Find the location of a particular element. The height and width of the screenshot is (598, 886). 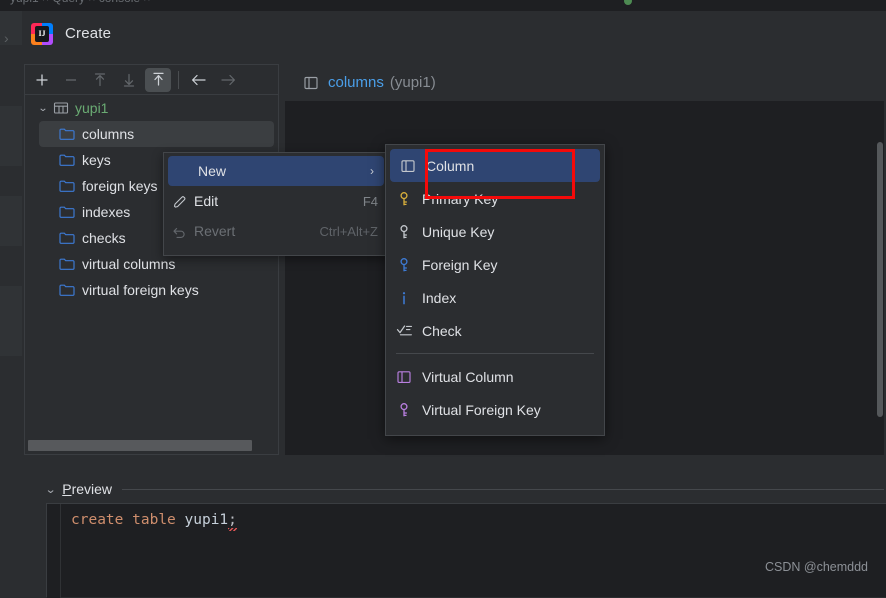

add-button is located at coordinates (42, 80).